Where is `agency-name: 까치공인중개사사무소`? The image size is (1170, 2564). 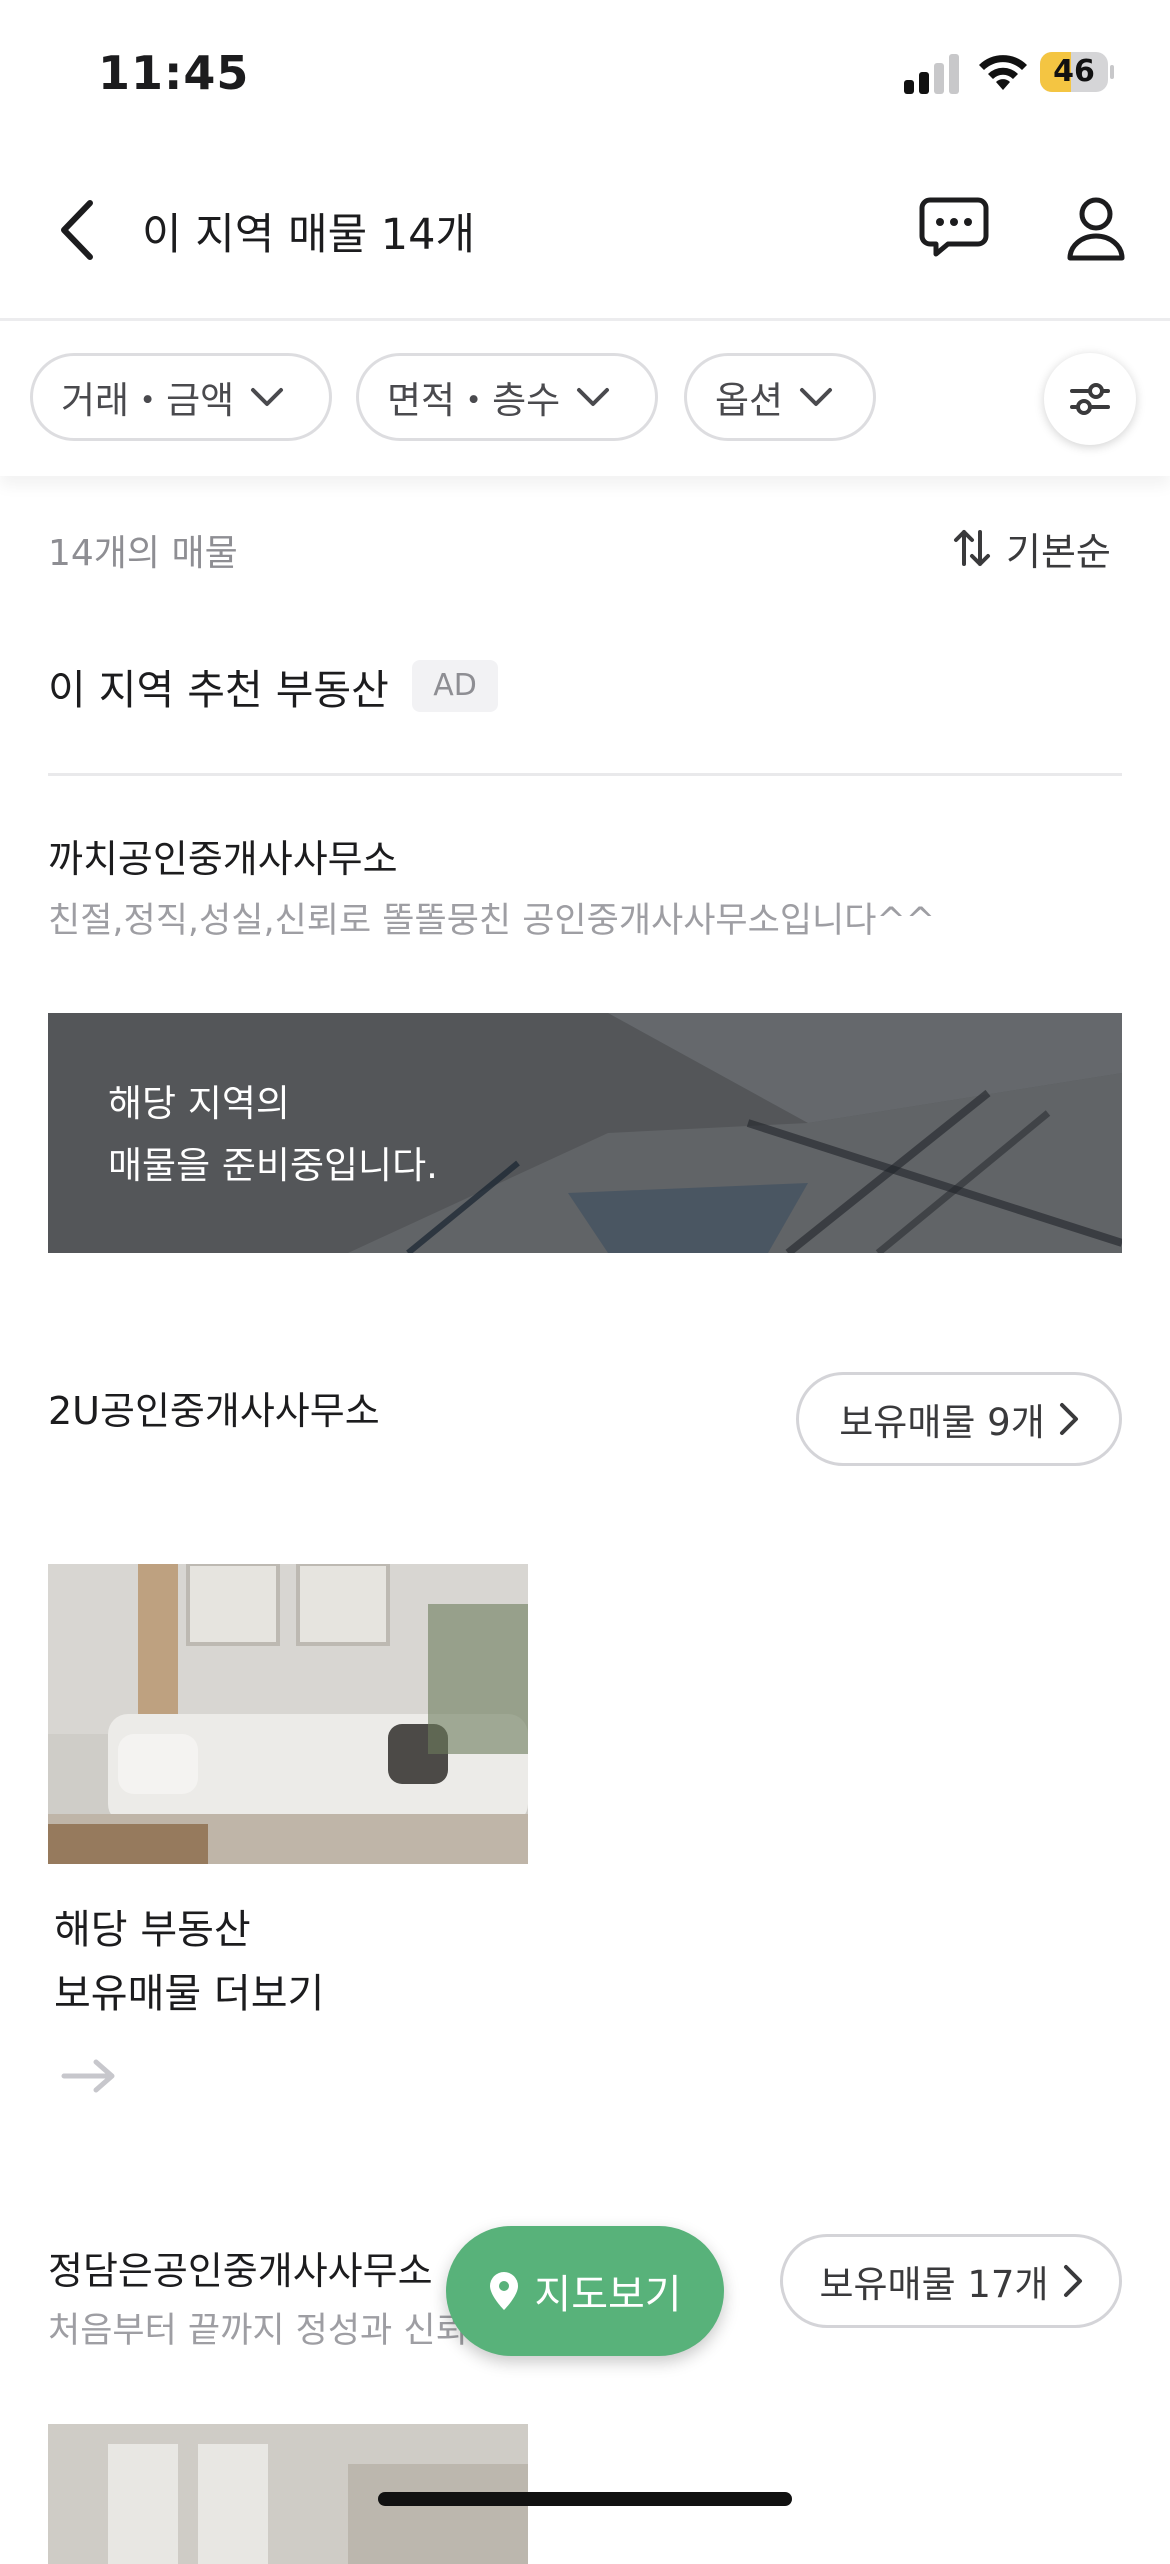 agency-name: 까치공인중개사사무소 is located at coordinates (223, 855).